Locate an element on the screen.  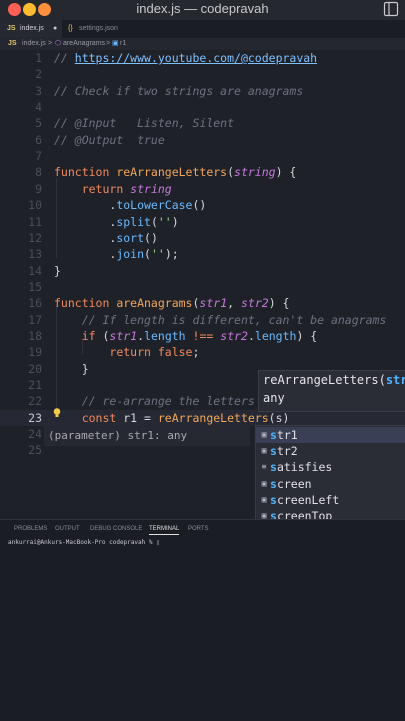
lightbulb-icon is located at coordinates (57, 413).